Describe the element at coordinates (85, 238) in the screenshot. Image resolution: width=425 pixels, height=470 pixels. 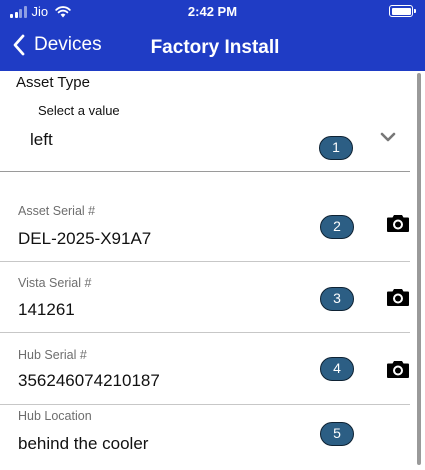
I see `field-value: DEL-2025-X91A7` at that location.